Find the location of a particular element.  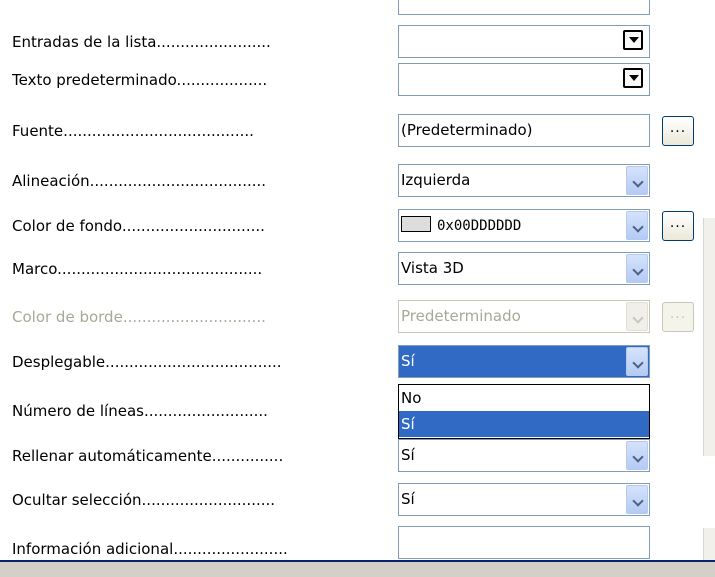

autofill-combo: Sí is located at coordinates (524, 455).